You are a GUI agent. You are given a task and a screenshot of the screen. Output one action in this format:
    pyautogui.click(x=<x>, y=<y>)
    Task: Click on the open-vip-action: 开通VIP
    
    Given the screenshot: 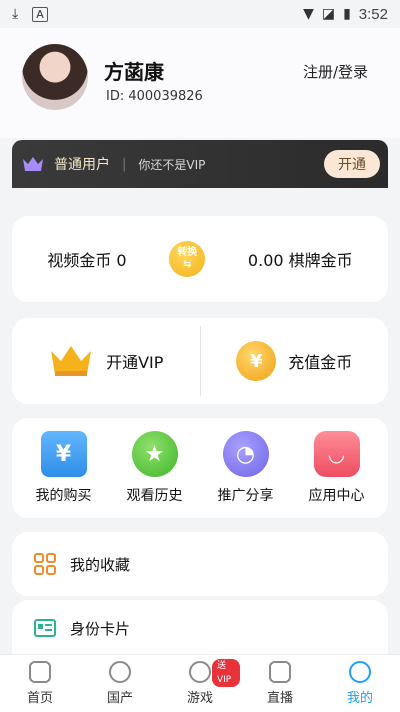 What is the action you would take?
    pyautogui.click(x=106, y=361)
    